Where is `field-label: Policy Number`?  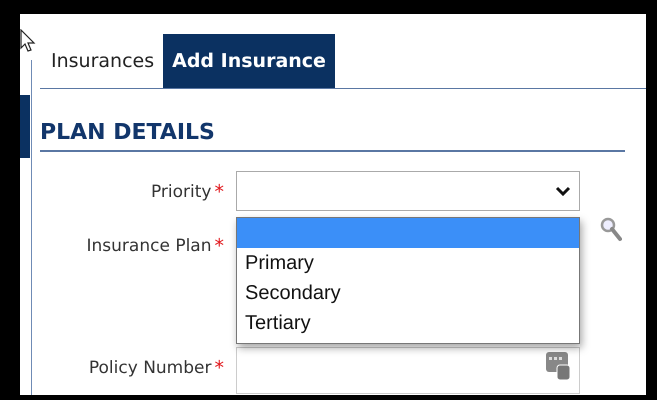 field-label: Policy Number is located at coordinates (150, 368).